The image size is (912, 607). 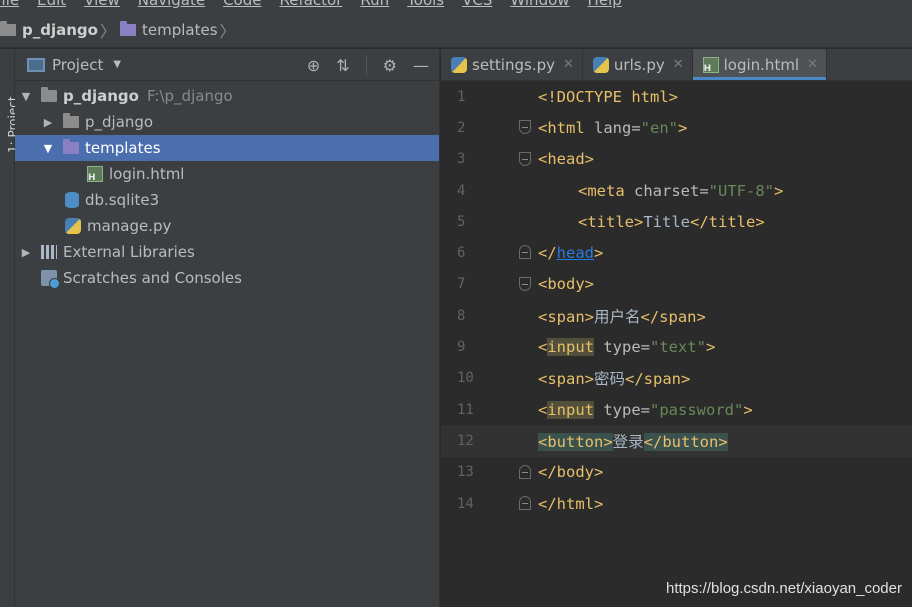 What do you see at coordinates (390, 65) in the screenshot?
I see `gear-icon: ⚙` at bounding box center [390, 65].